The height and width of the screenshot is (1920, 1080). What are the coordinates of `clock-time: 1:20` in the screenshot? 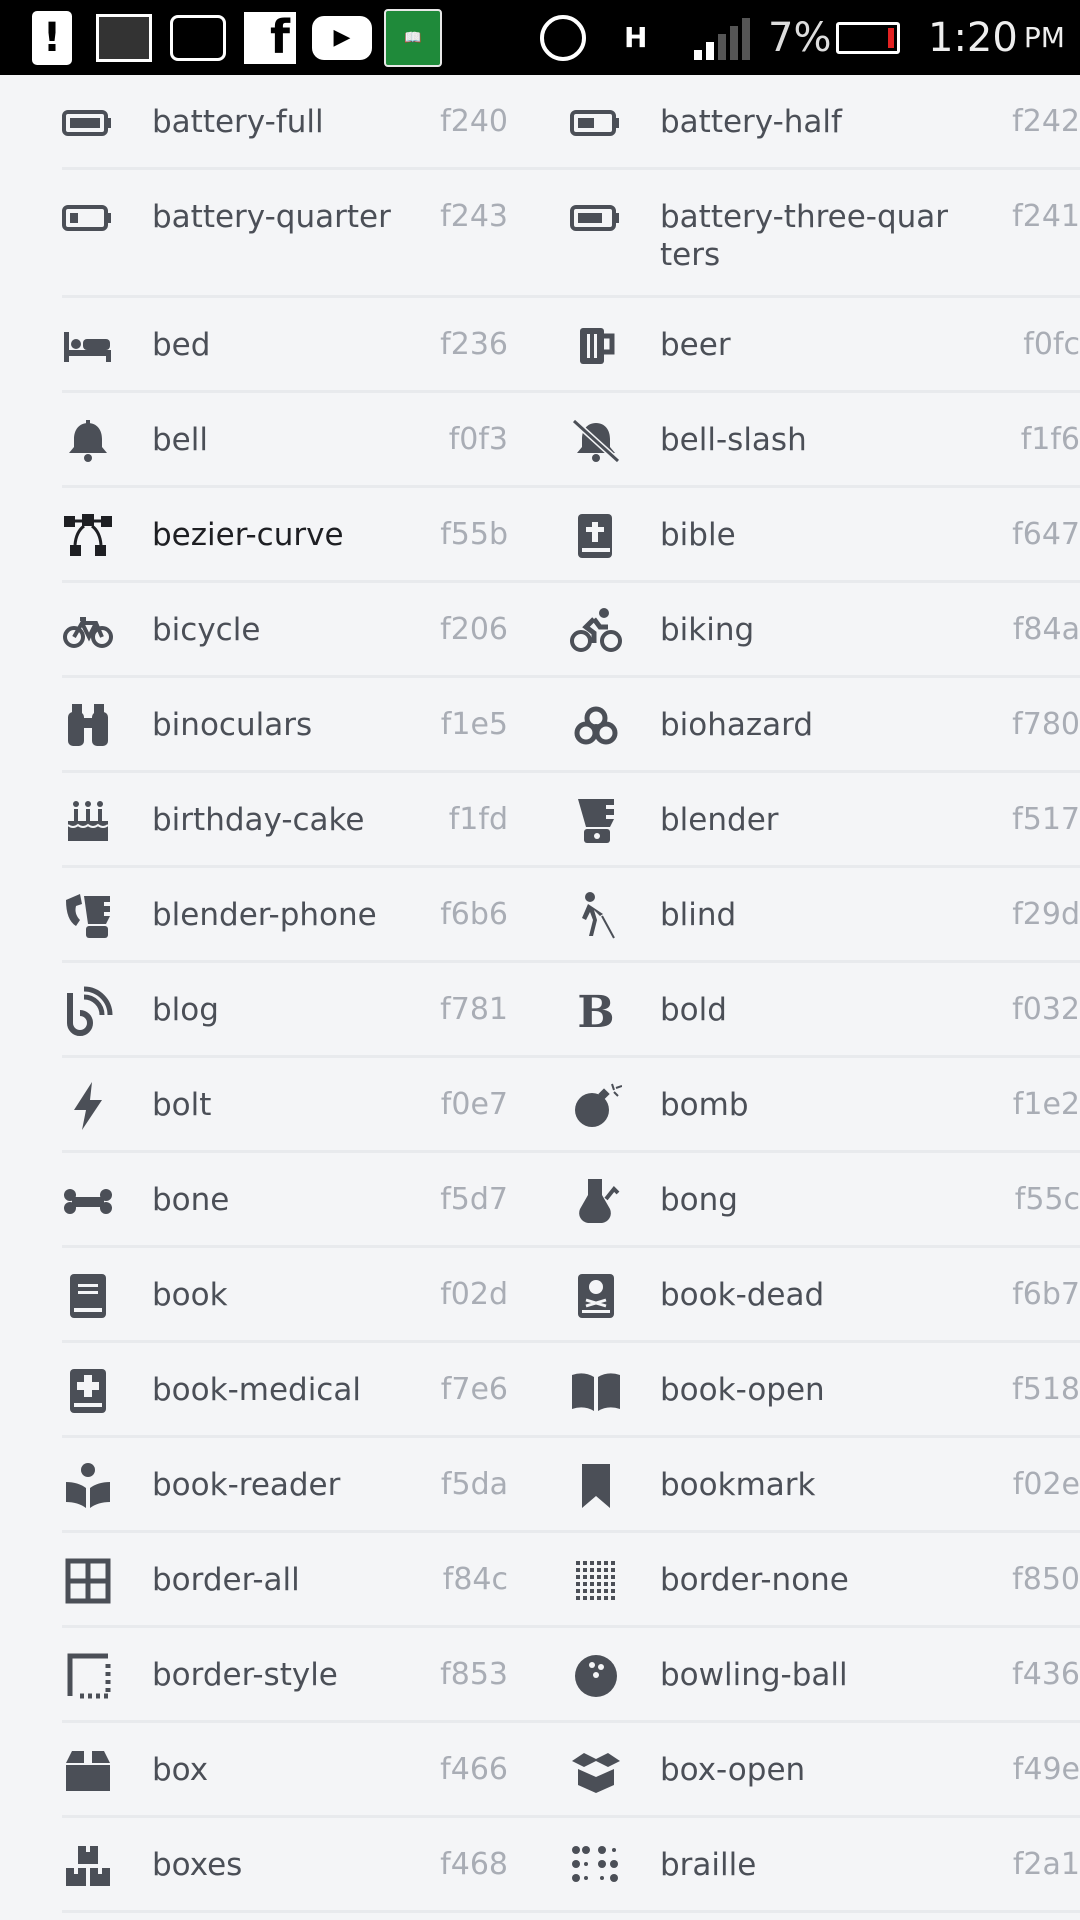 It's located at (973, 37).